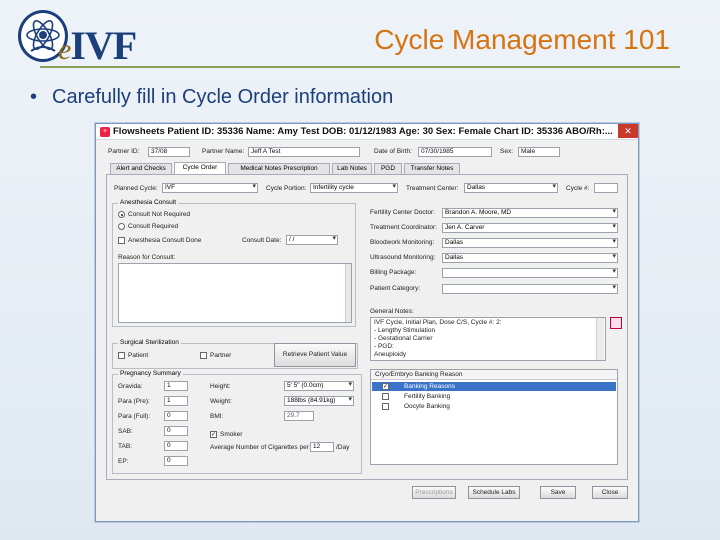  I want to click on consult-required-radio, so click(121, 226).